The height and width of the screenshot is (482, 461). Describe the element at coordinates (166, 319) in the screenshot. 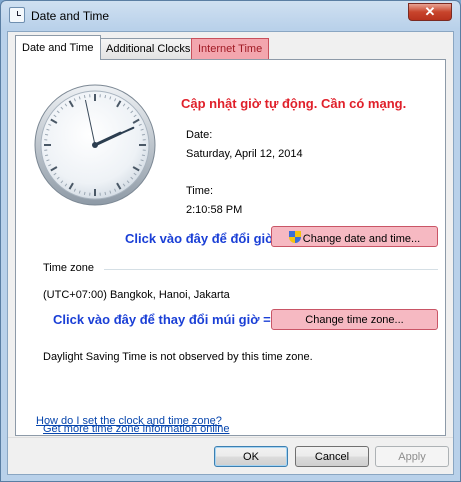

I see `annotation-change-zone: Click vào đây để thay đổi múi giờ =>` at that location.